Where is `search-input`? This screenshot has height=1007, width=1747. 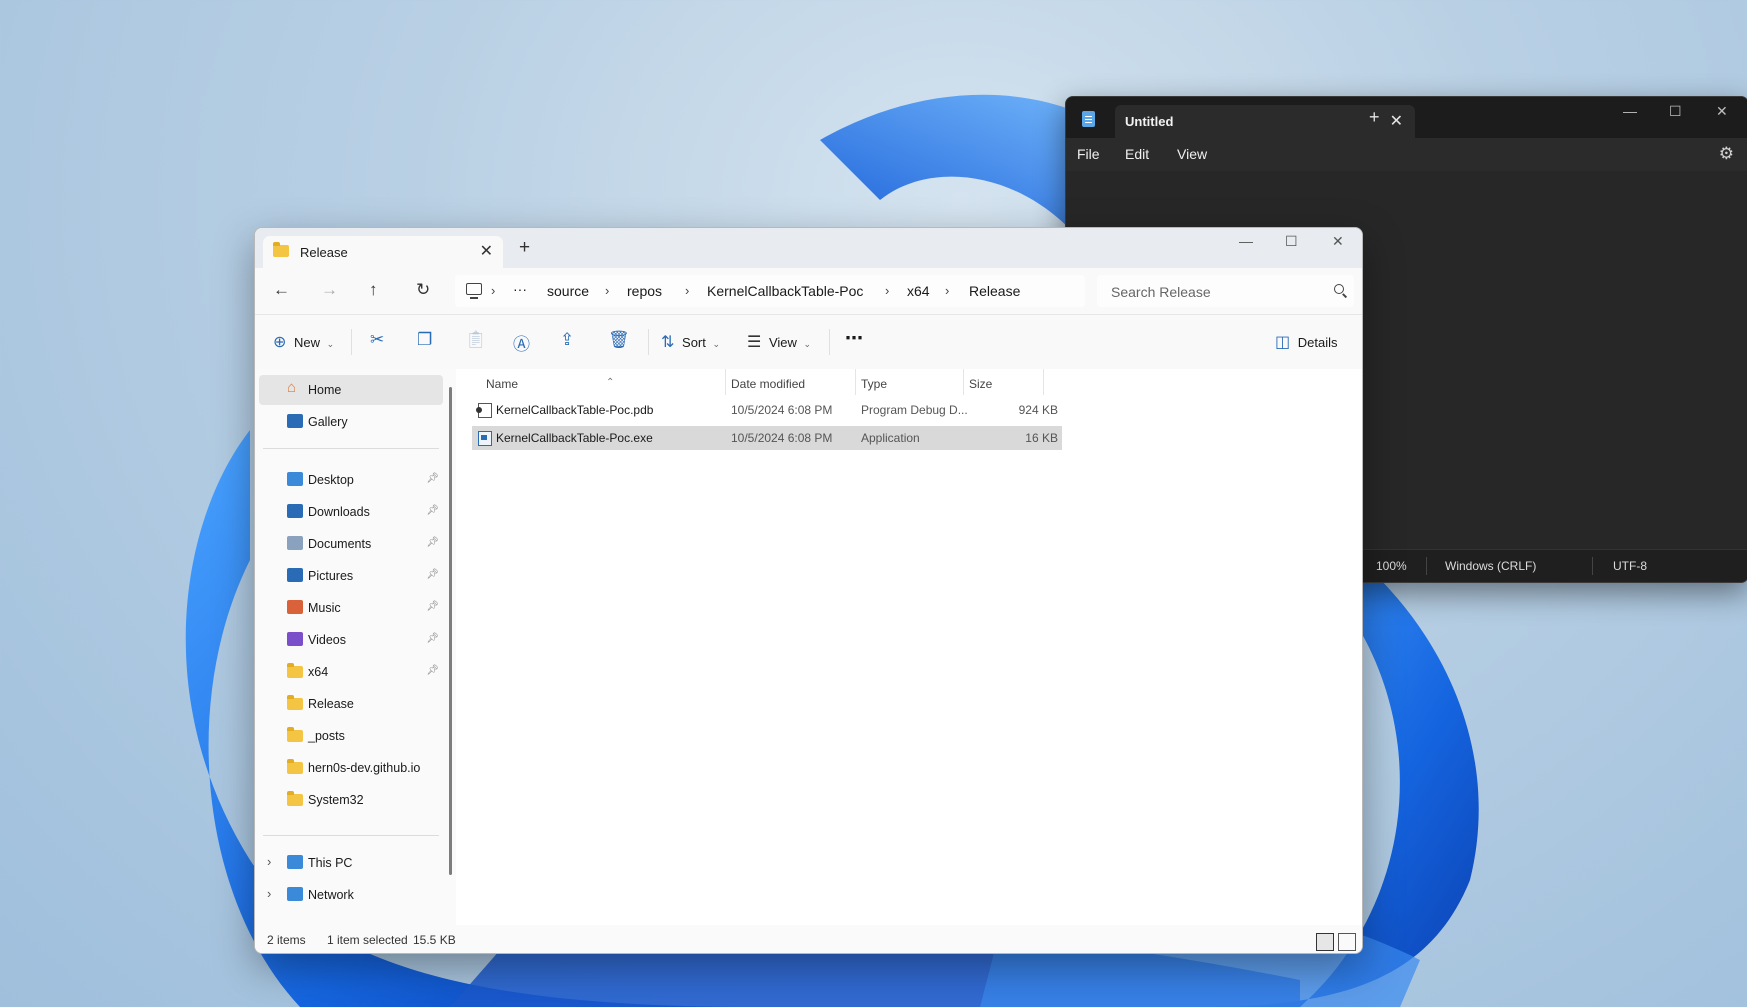 search-input is located at coordinates (1216, 292).